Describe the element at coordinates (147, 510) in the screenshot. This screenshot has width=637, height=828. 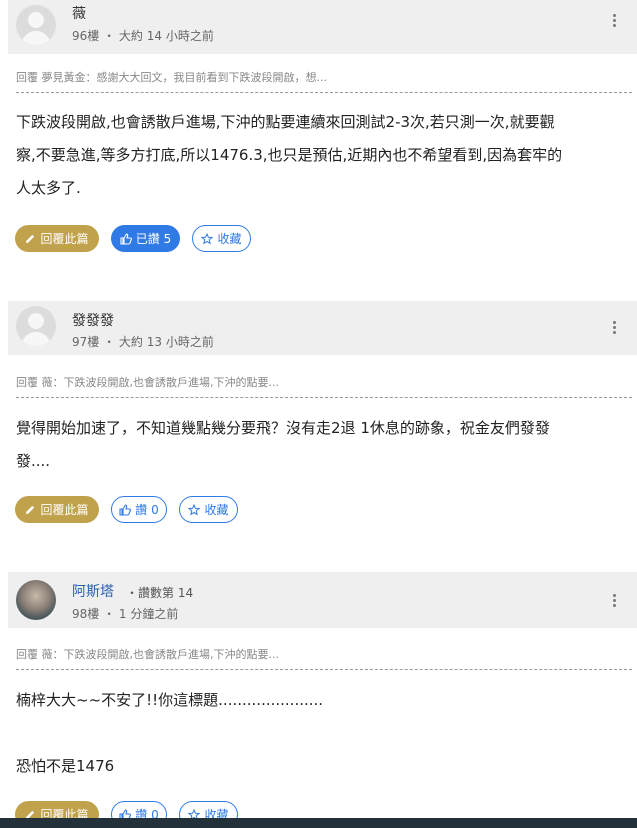
I see `like-label: 讚 0` at that location.